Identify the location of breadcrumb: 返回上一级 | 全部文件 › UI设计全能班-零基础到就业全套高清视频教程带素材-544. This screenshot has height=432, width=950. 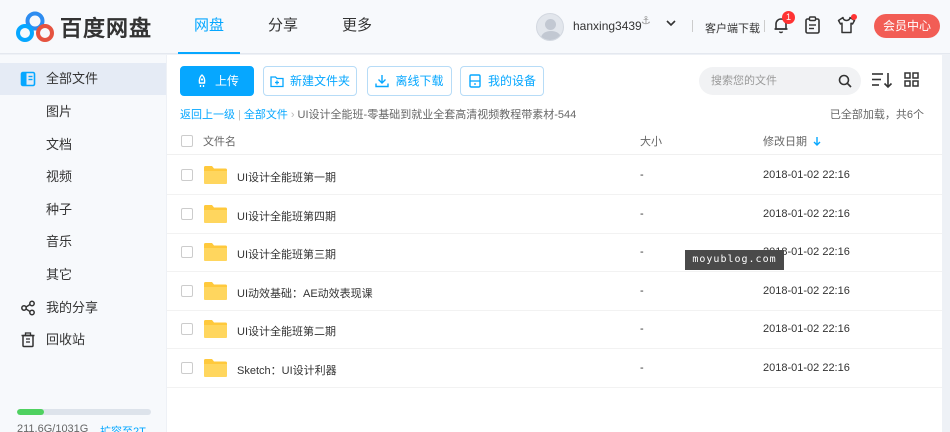
(378, 114).